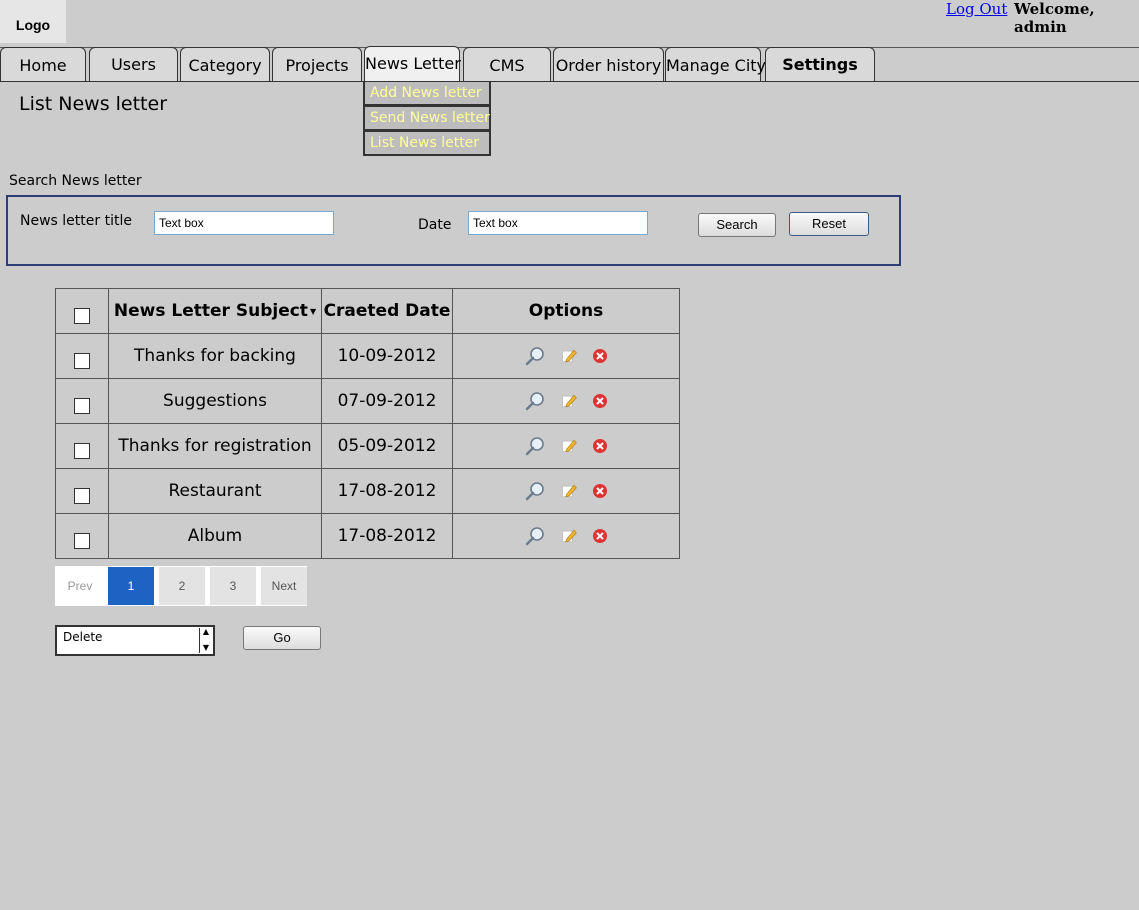 This screenshot has height=910, width=1139. I want to click on menu-send-news-letter: Send News letter, so click(427, 118).